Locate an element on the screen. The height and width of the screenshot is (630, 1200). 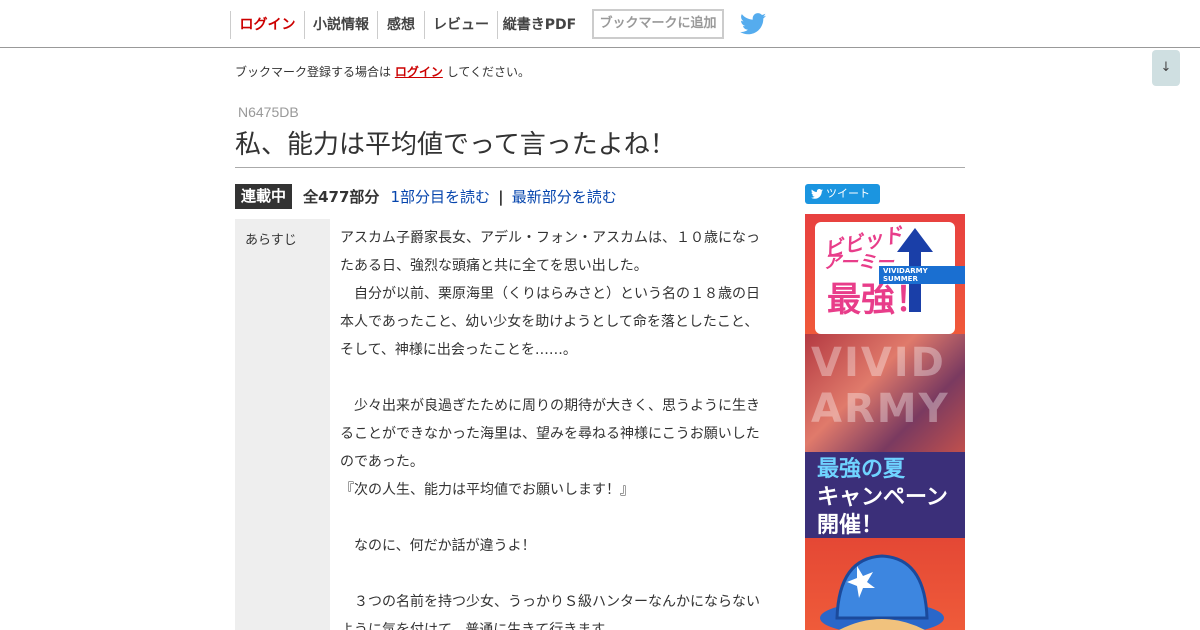
login-notice: ブックマーク登録する場合は ログイン してください。 is located at coordinates (382, 71).